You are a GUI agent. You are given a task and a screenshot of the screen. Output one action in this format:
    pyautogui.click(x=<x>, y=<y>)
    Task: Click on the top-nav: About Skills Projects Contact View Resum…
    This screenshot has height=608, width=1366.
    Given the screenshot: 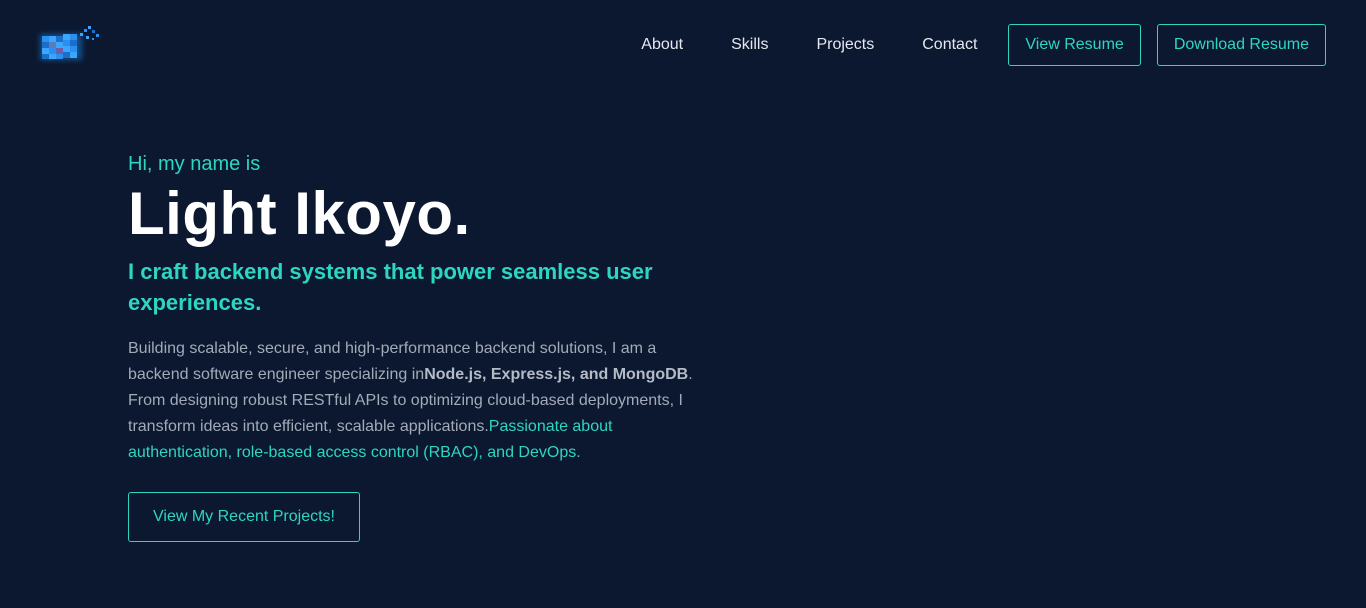 What is the action you would take?
    pyautogui.click(x=983, y=45)
    